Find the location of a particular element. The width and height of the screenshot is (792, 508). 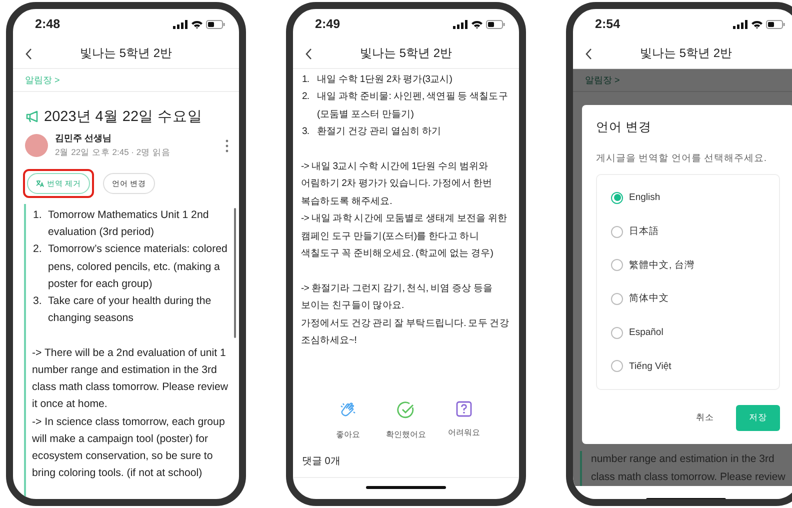

translate-icon is located at coordinates (40, 183).